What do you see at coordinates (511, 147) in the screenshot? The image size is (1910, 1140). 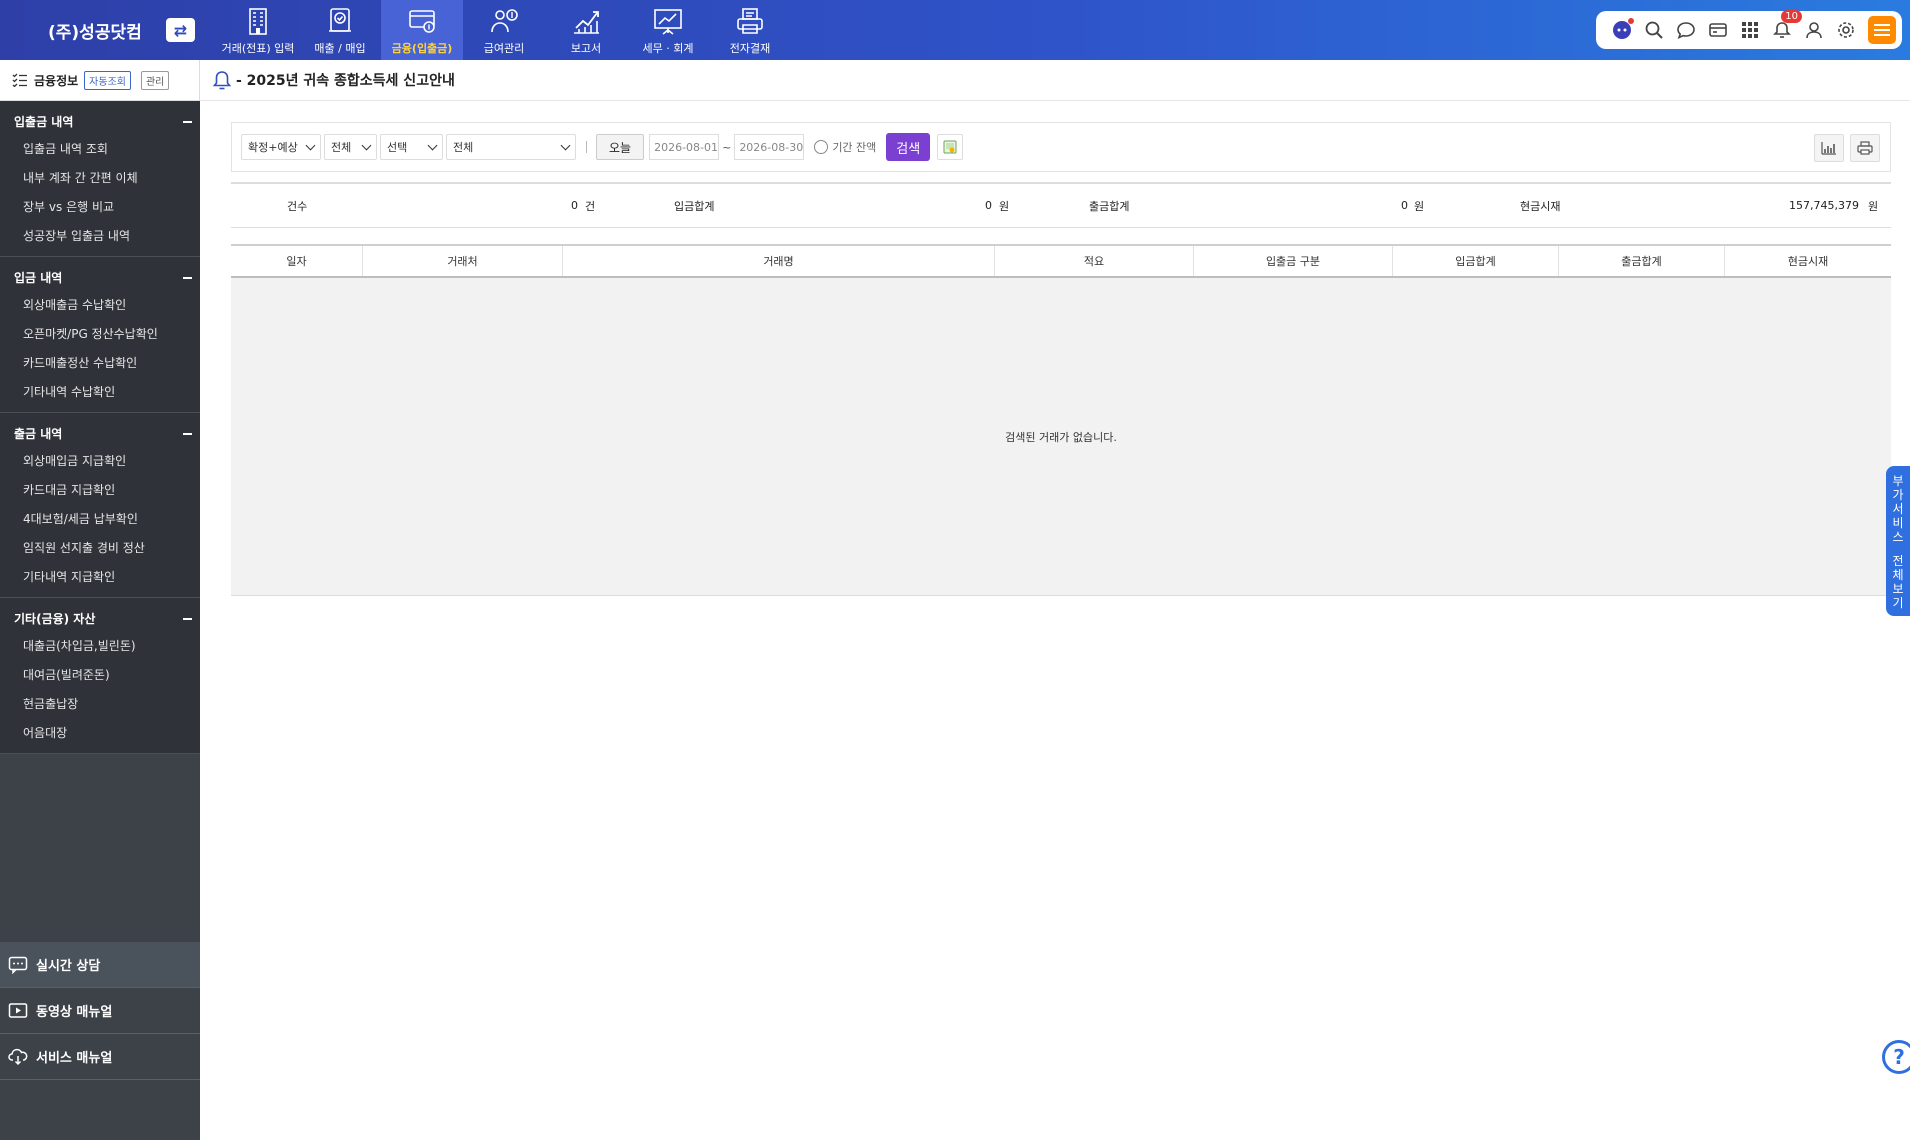 I see `category-select: 전체` at bounding box center [511, 147].